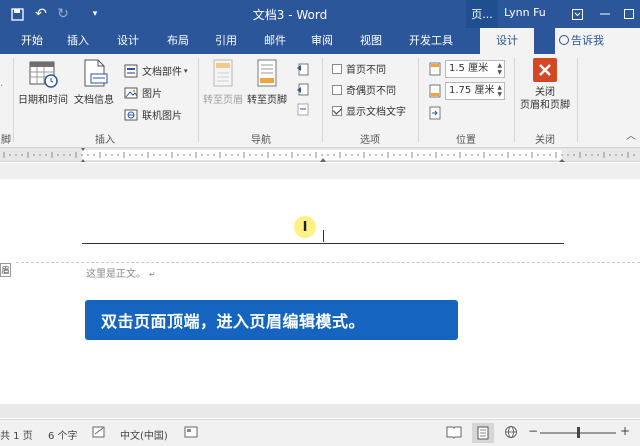  Describe the element at coordinates (267, 91) in the screenshot. I see `goto-footer-button: 转至页脚` at that location.